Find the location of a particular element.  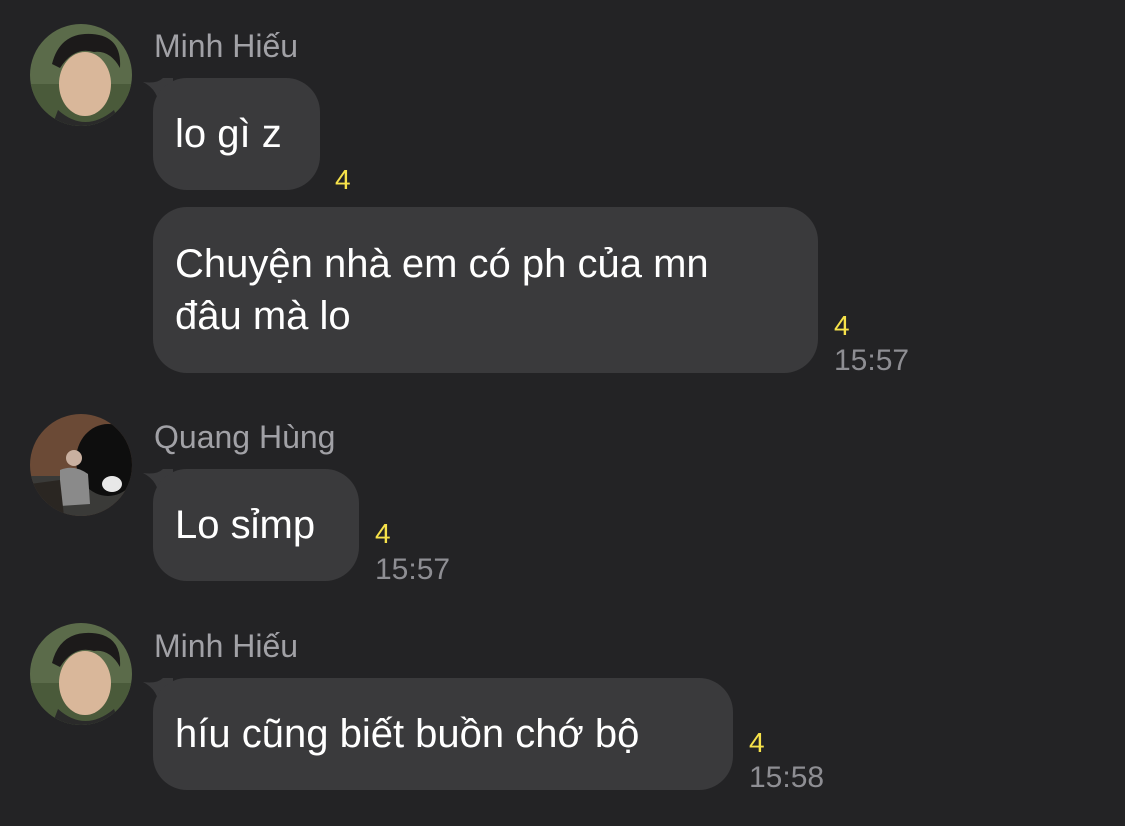

sender-name: Quang Hùng is located at coordinates (245, 437).